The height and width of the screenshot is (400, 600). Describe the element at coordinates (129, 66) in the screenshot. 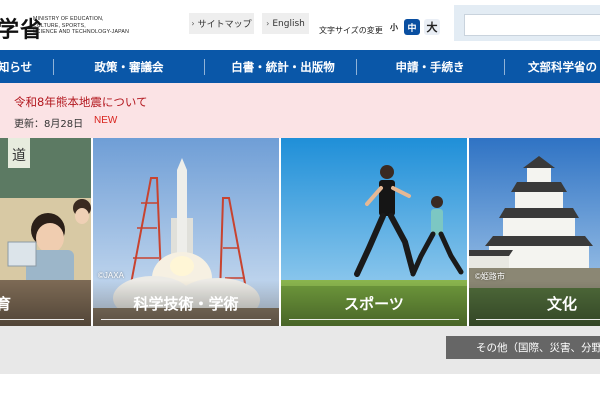

I see `nav-item-policy: 政策・審議会` at that location.